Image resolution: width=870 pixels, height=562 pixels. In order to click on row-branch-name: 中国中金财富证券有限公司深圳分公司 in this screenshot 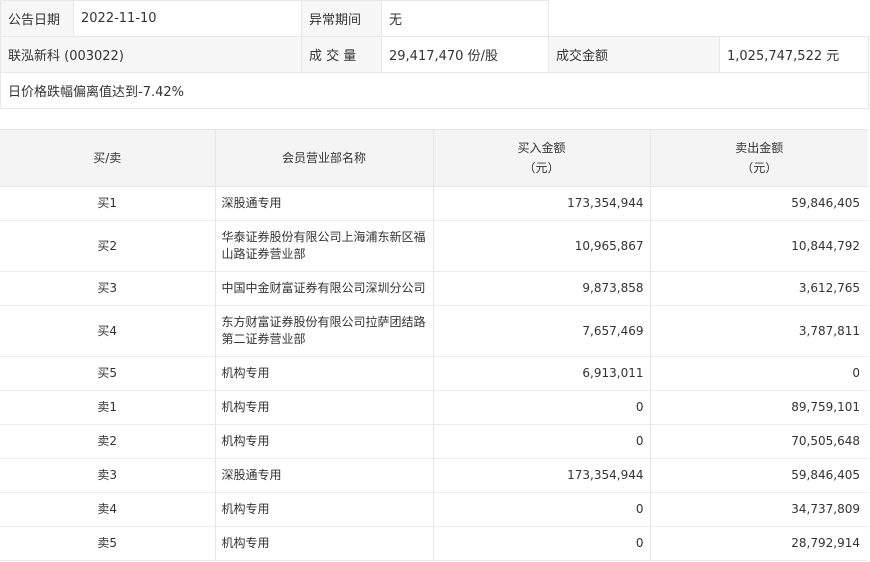, I will do `click(323, 288)`.